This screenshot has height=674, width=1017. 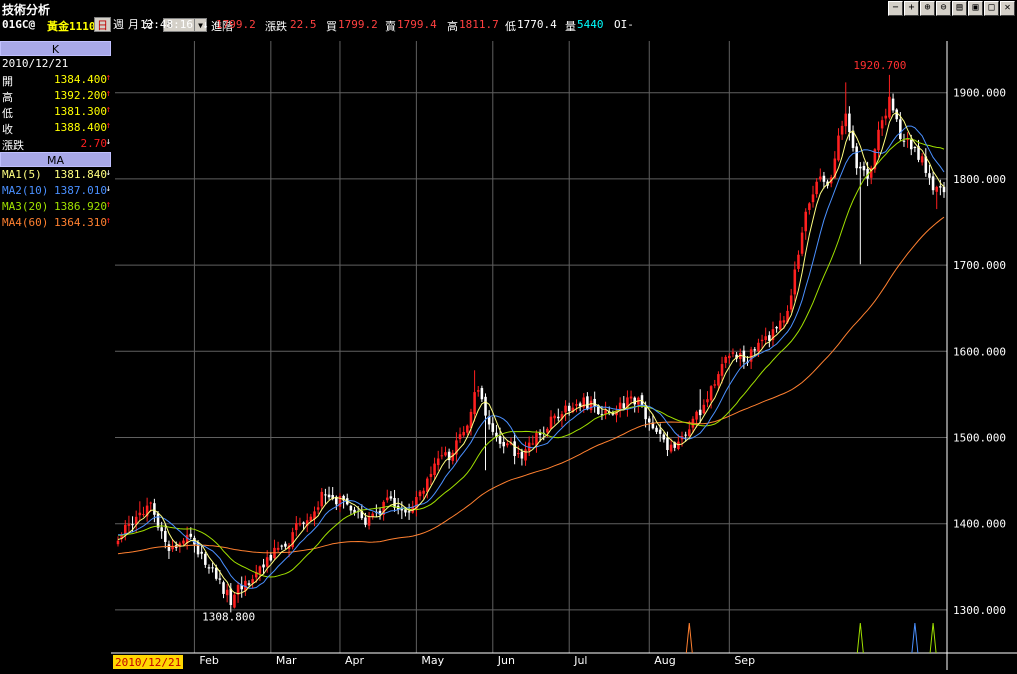 I want to click on k-date-value: 2010/12/21, so click(x=35, y=63).